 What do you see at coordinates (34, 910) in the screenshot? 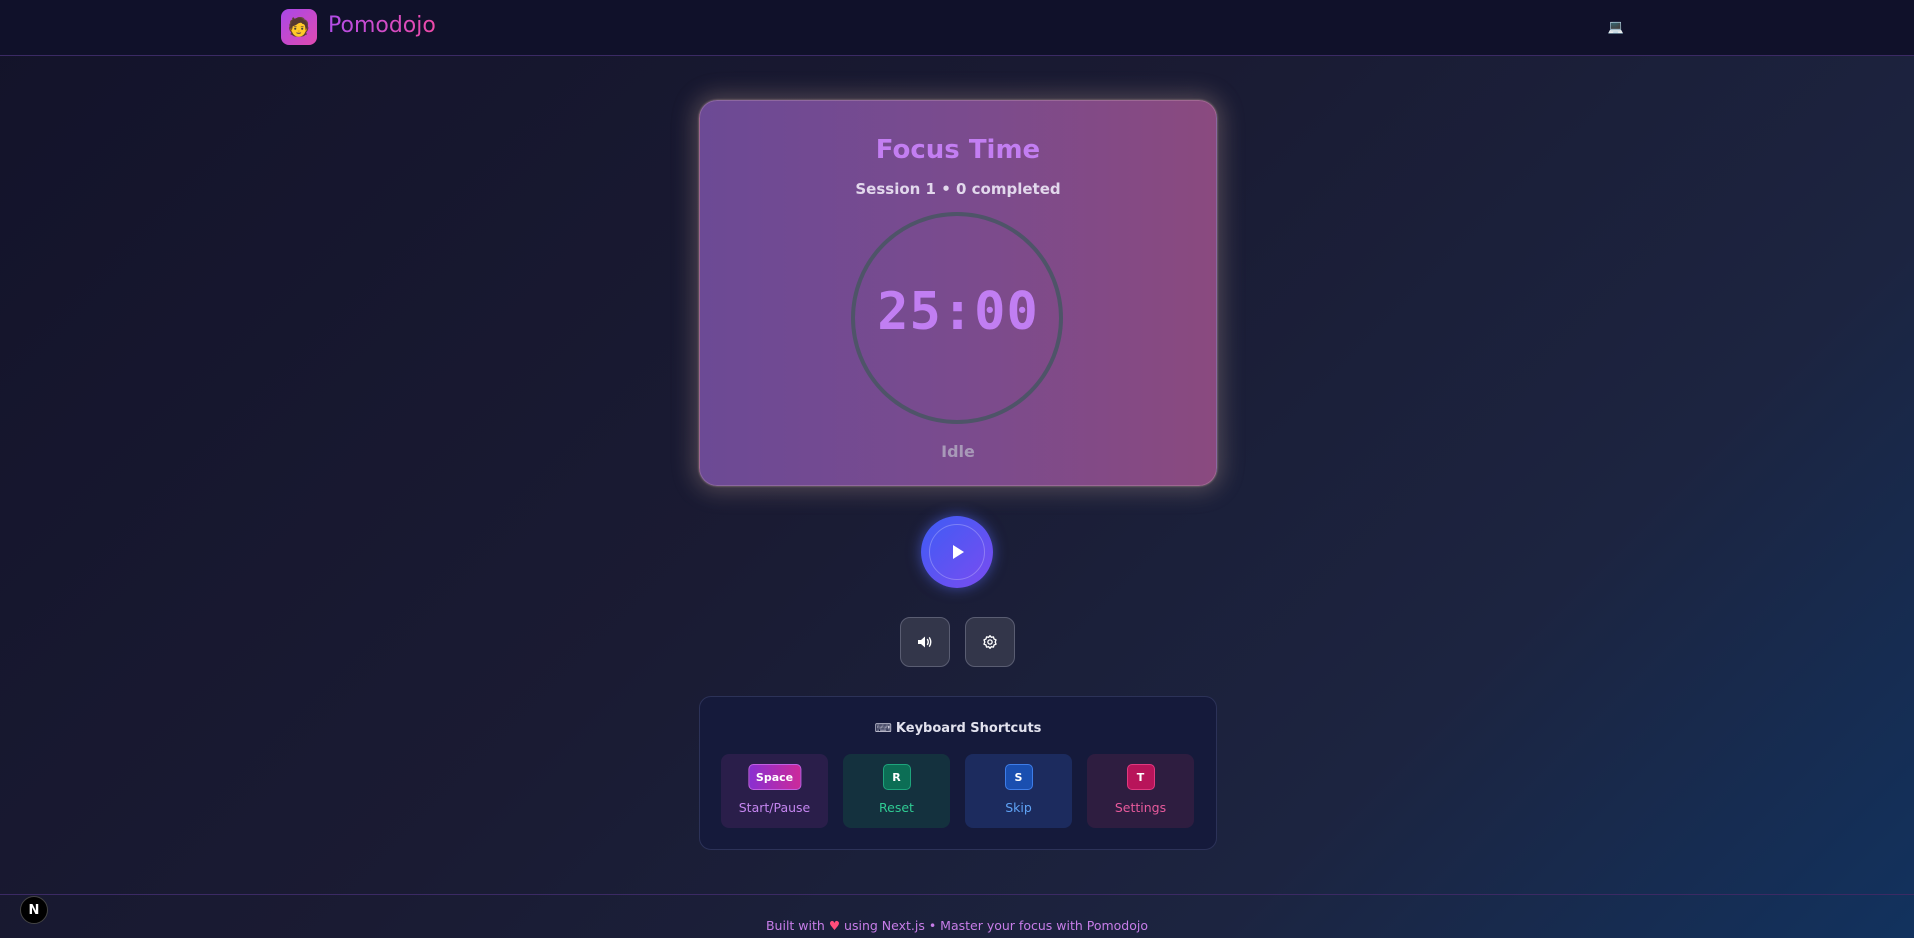
I see `nextjs-dev-badge: N` at bounding box center [34, 910].